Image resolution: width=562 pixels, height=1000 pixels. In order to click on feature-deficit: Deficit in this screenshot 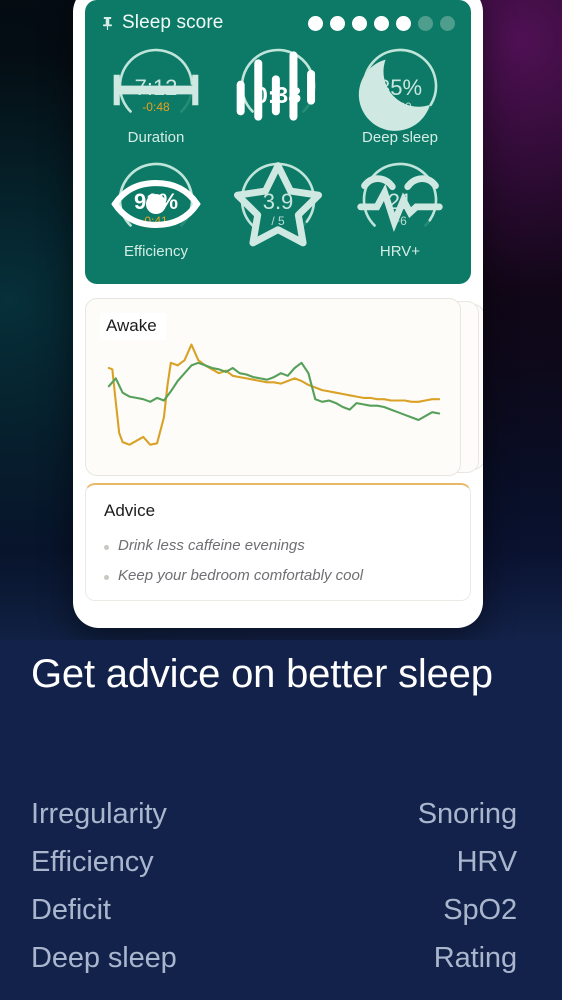, I will do `click(71, 910)`.